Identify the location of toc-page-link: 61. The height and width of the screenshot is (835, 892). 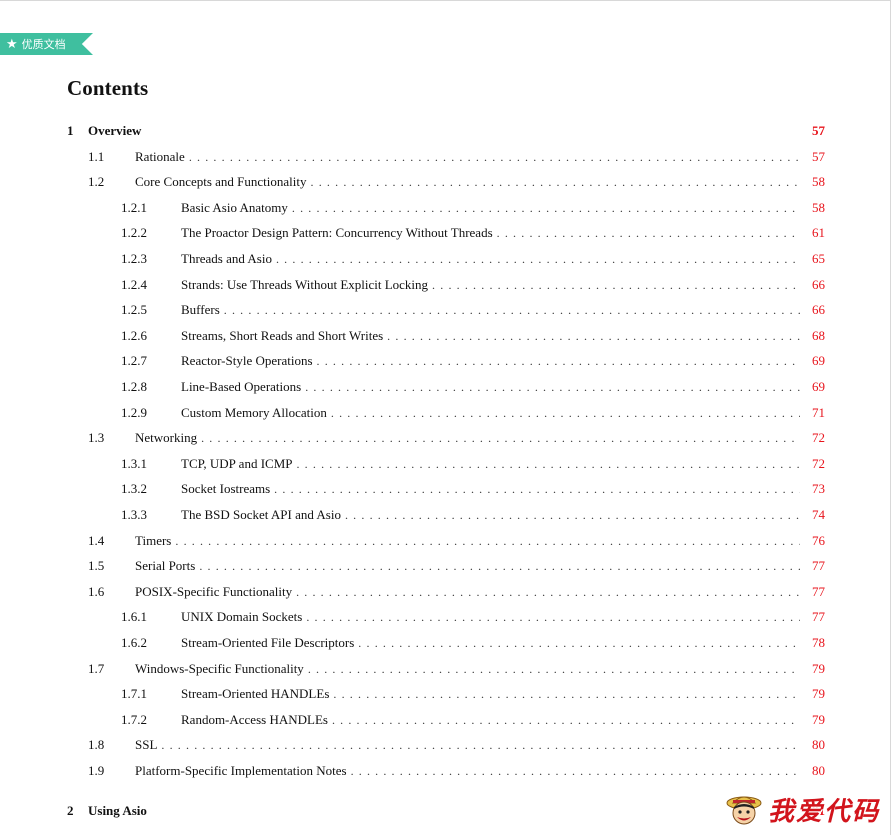
(813, 233).